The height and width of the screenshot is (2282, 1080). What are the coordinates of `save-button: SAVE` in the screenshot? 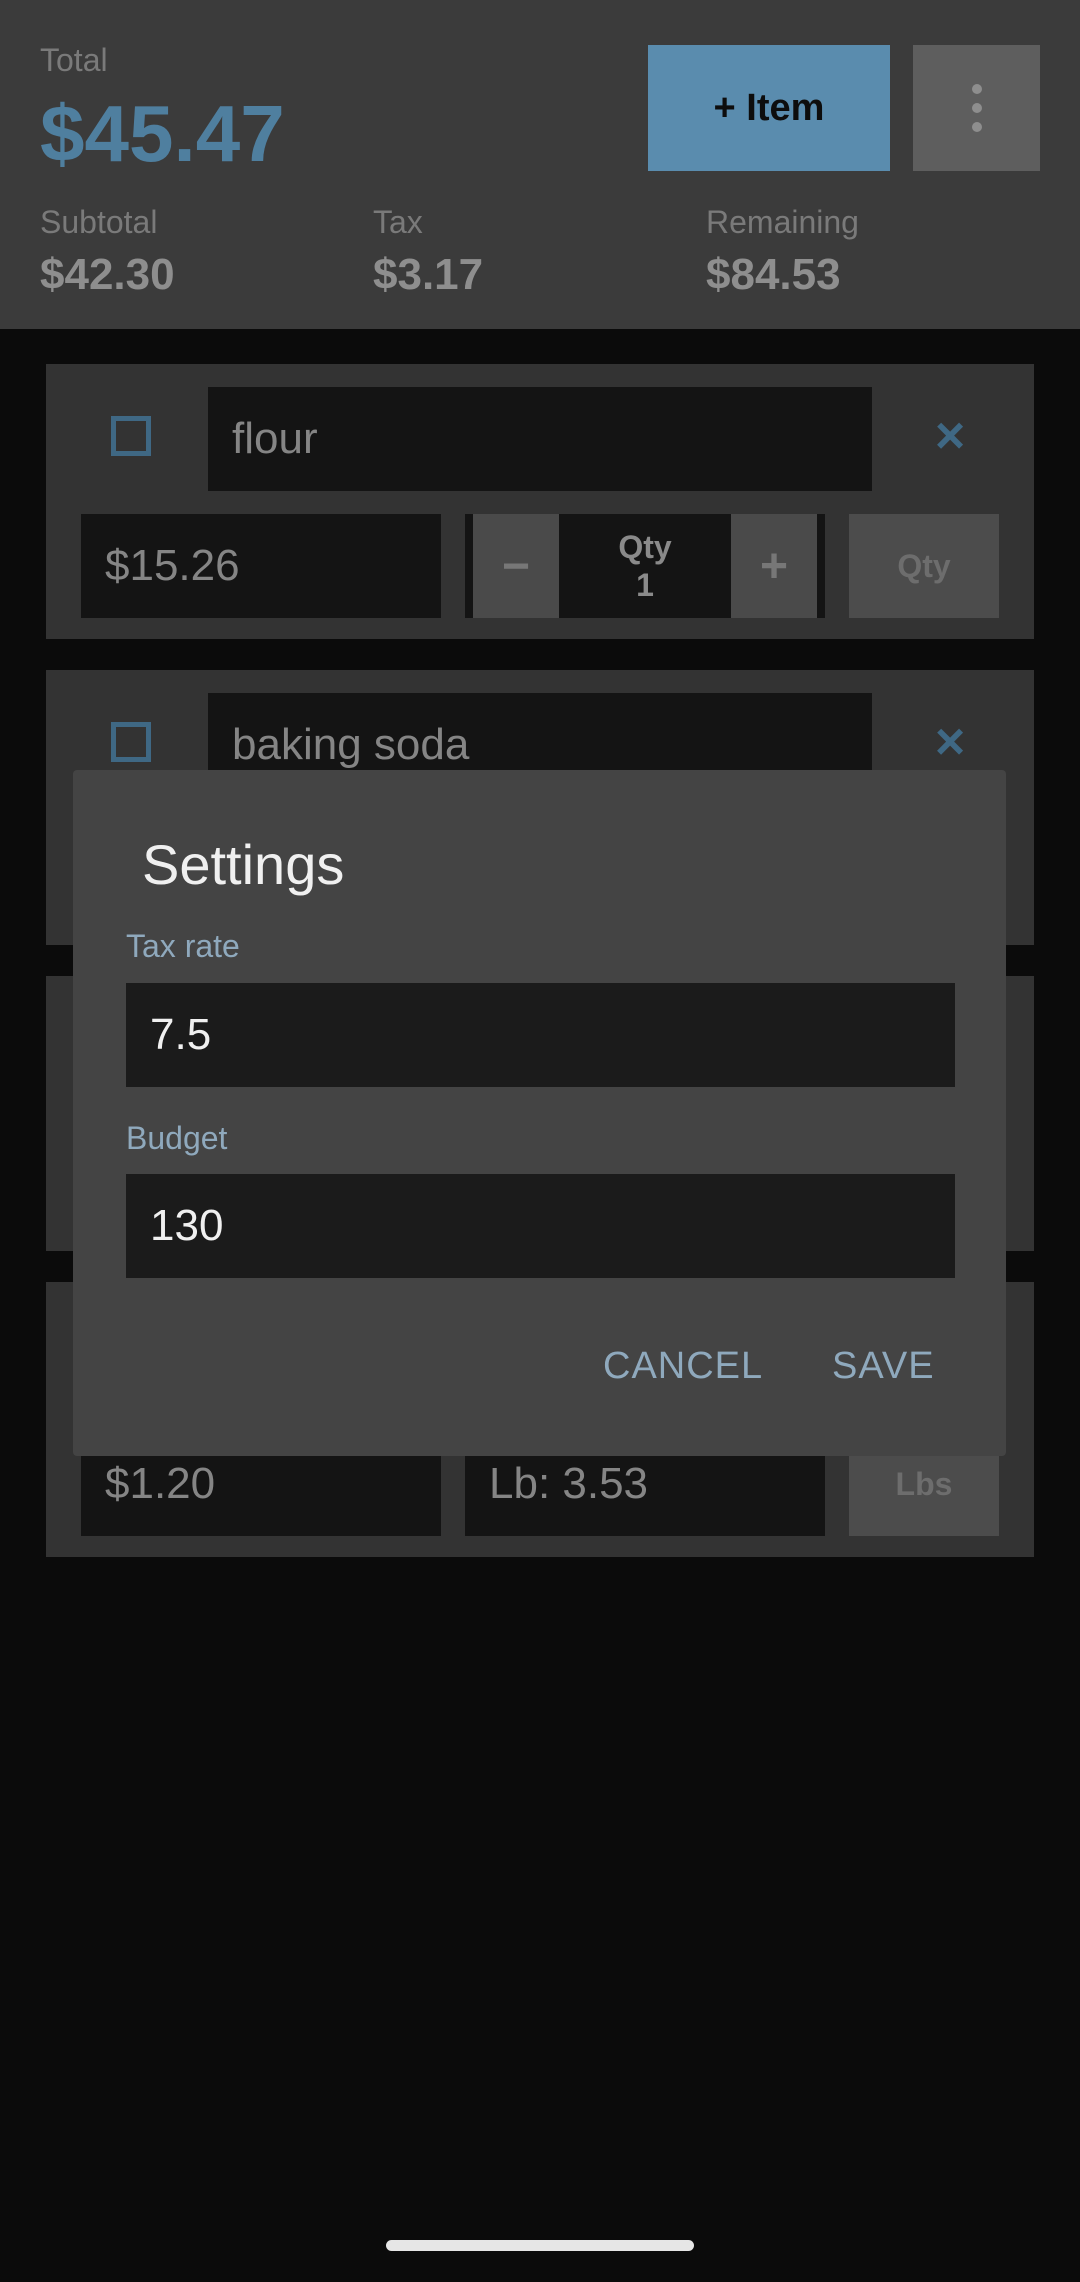 It's located at (883, 1366).